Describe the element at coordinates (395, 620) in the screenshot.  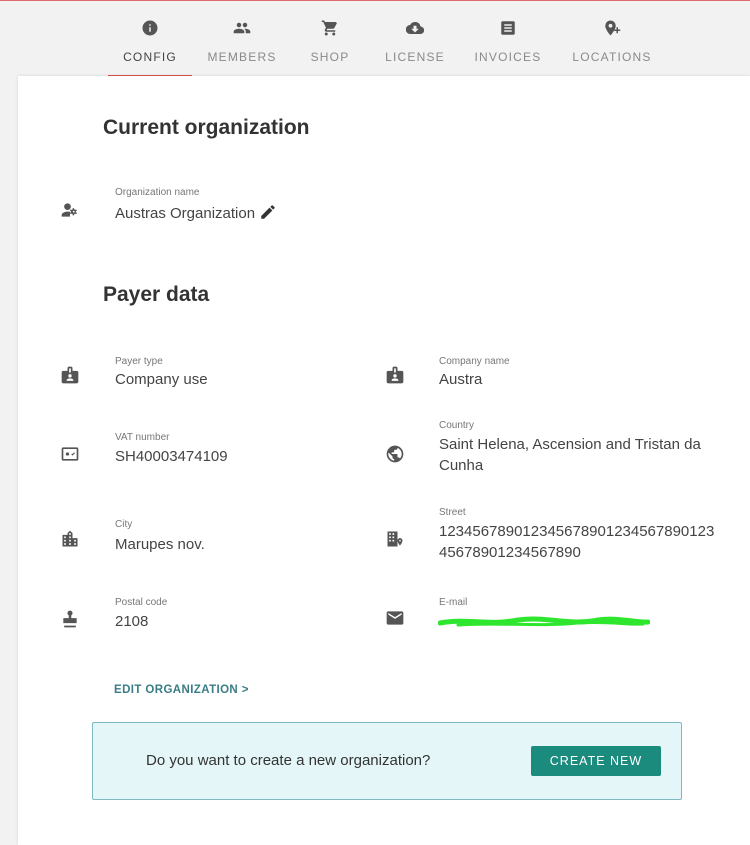
I see `mail-icon` at that location.